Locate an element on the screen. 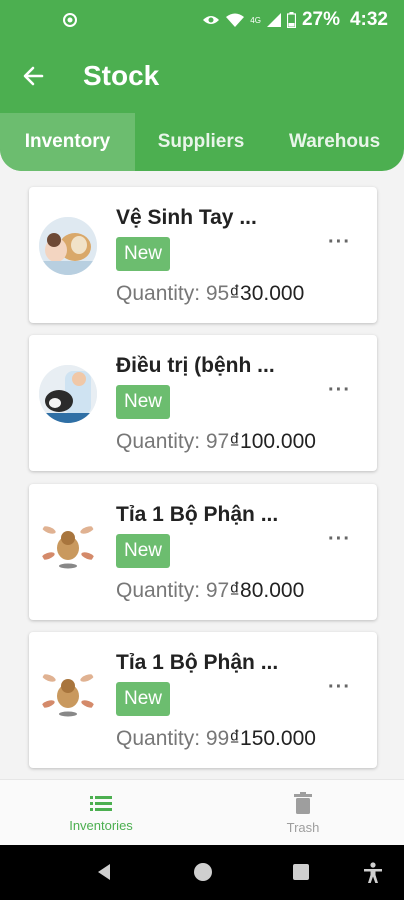 The image size is (404, 900). location-status-icon is located at coordinates (70, 20).